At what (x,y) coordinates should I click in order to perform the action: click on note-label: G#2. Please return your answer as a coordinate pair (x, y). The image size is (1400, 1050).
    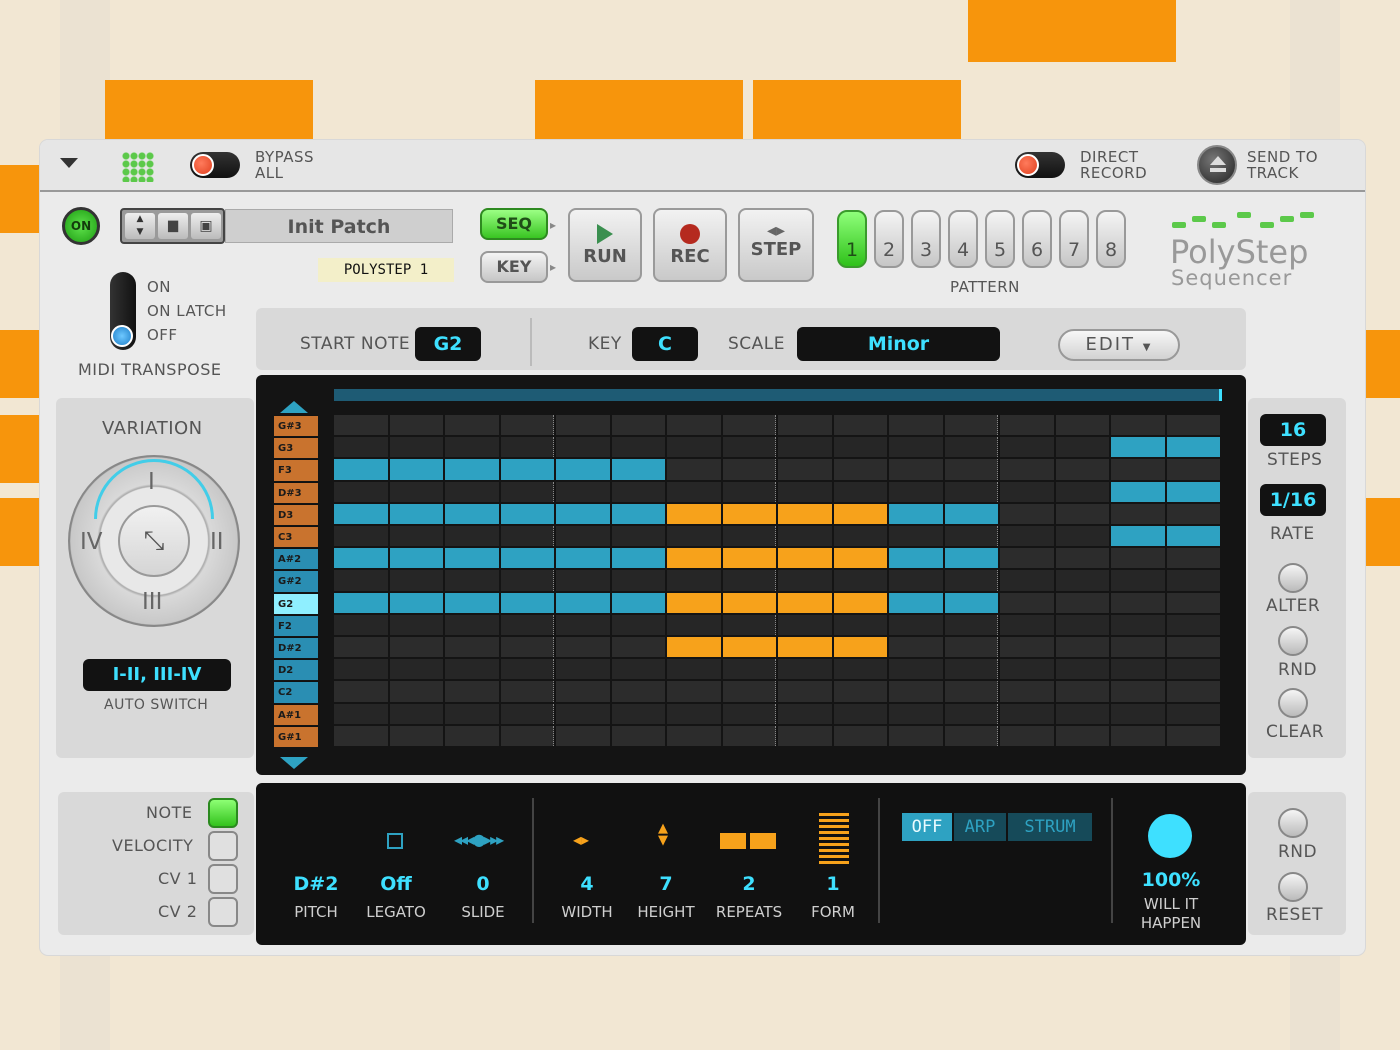
    Looking at the image, I should click on (296, 581).